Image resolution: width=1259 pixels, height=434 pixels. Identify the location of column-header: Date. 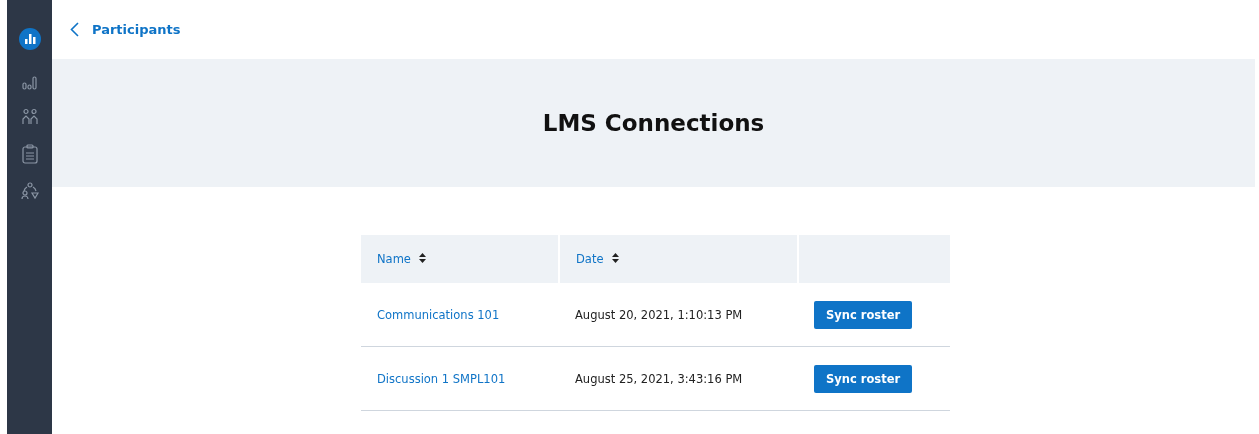
(678, 259).